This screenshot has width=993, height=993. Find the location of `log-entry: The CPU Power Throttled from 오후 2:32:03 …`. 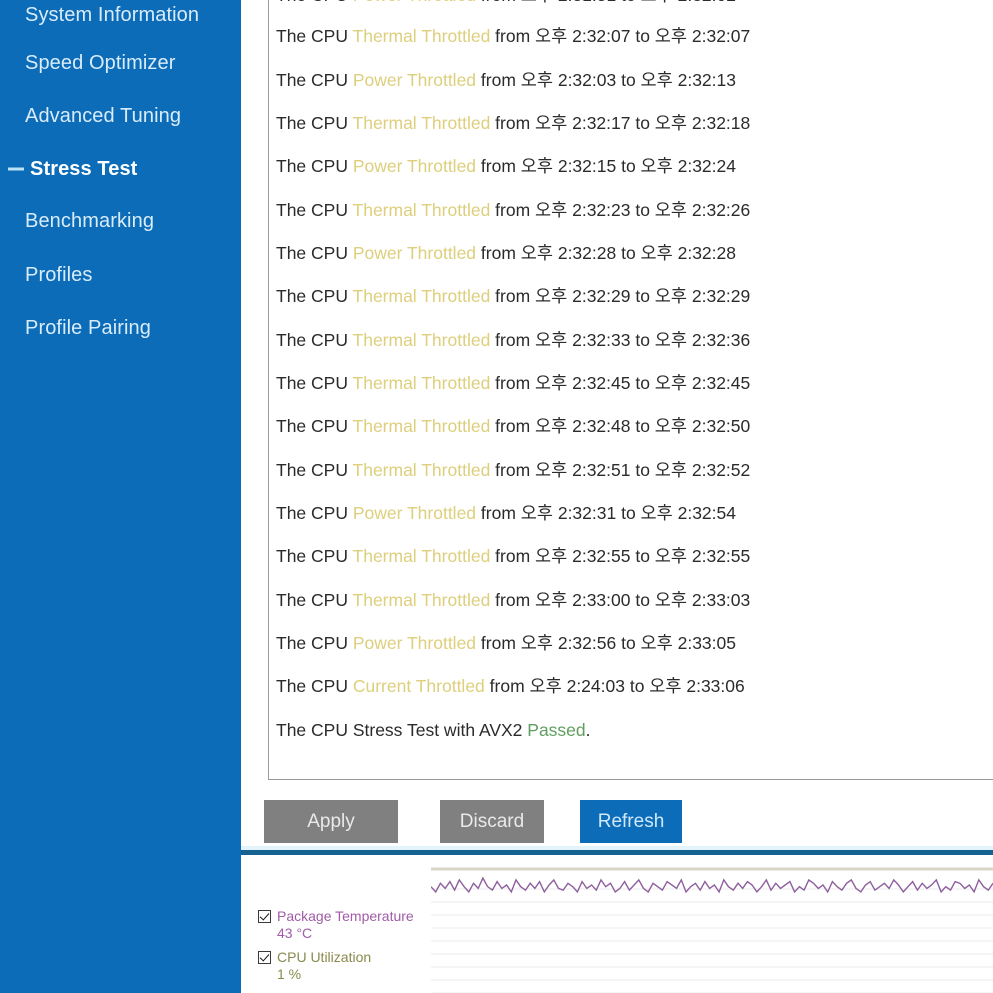

log-entry: The CPU Power Throttled from 오후 2:32:03 … is located at coordinates (506, 80).